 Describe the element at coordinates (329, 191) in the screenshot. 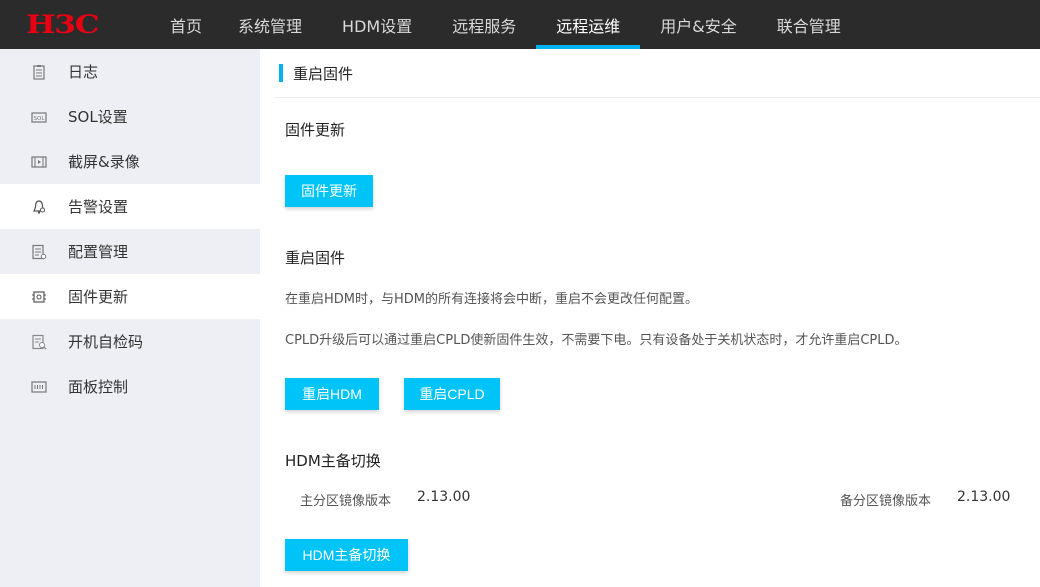

I see `firmware-update-button: 固件更新` at that location.